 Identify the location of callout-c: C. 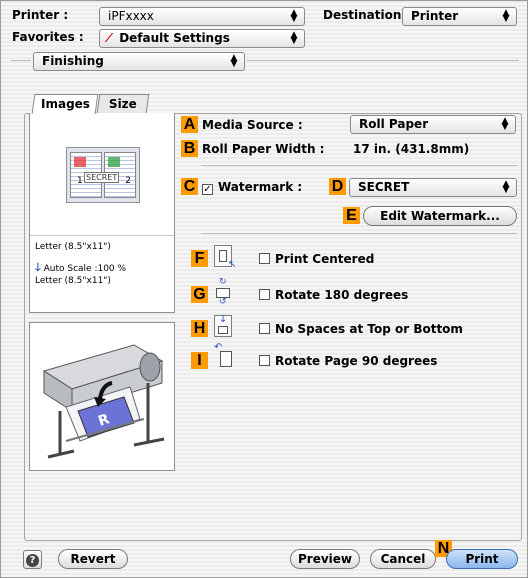
(189, 186).